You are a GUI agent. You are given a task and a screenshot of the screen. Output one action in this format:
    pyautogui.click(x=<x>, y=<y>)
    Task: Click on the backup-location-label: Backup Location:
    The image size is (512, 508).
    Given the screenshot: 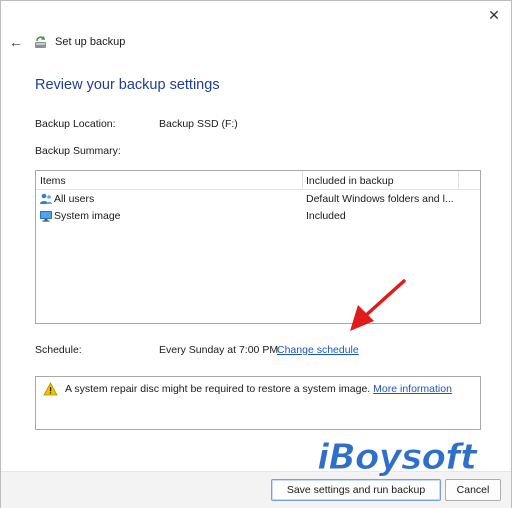 What is the action you would take?
    pyautogui.click(x=75, y=124)
    